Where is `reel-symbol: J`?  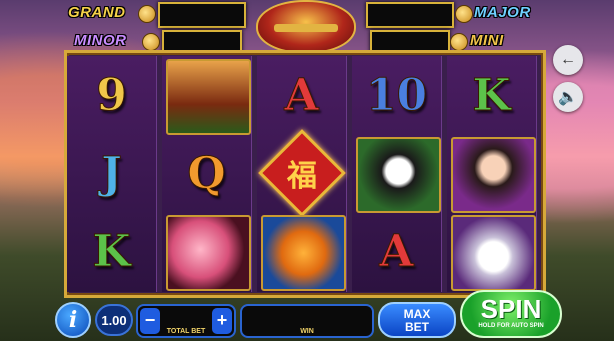
reel-symbol: J is located at coordinates (111, 173).